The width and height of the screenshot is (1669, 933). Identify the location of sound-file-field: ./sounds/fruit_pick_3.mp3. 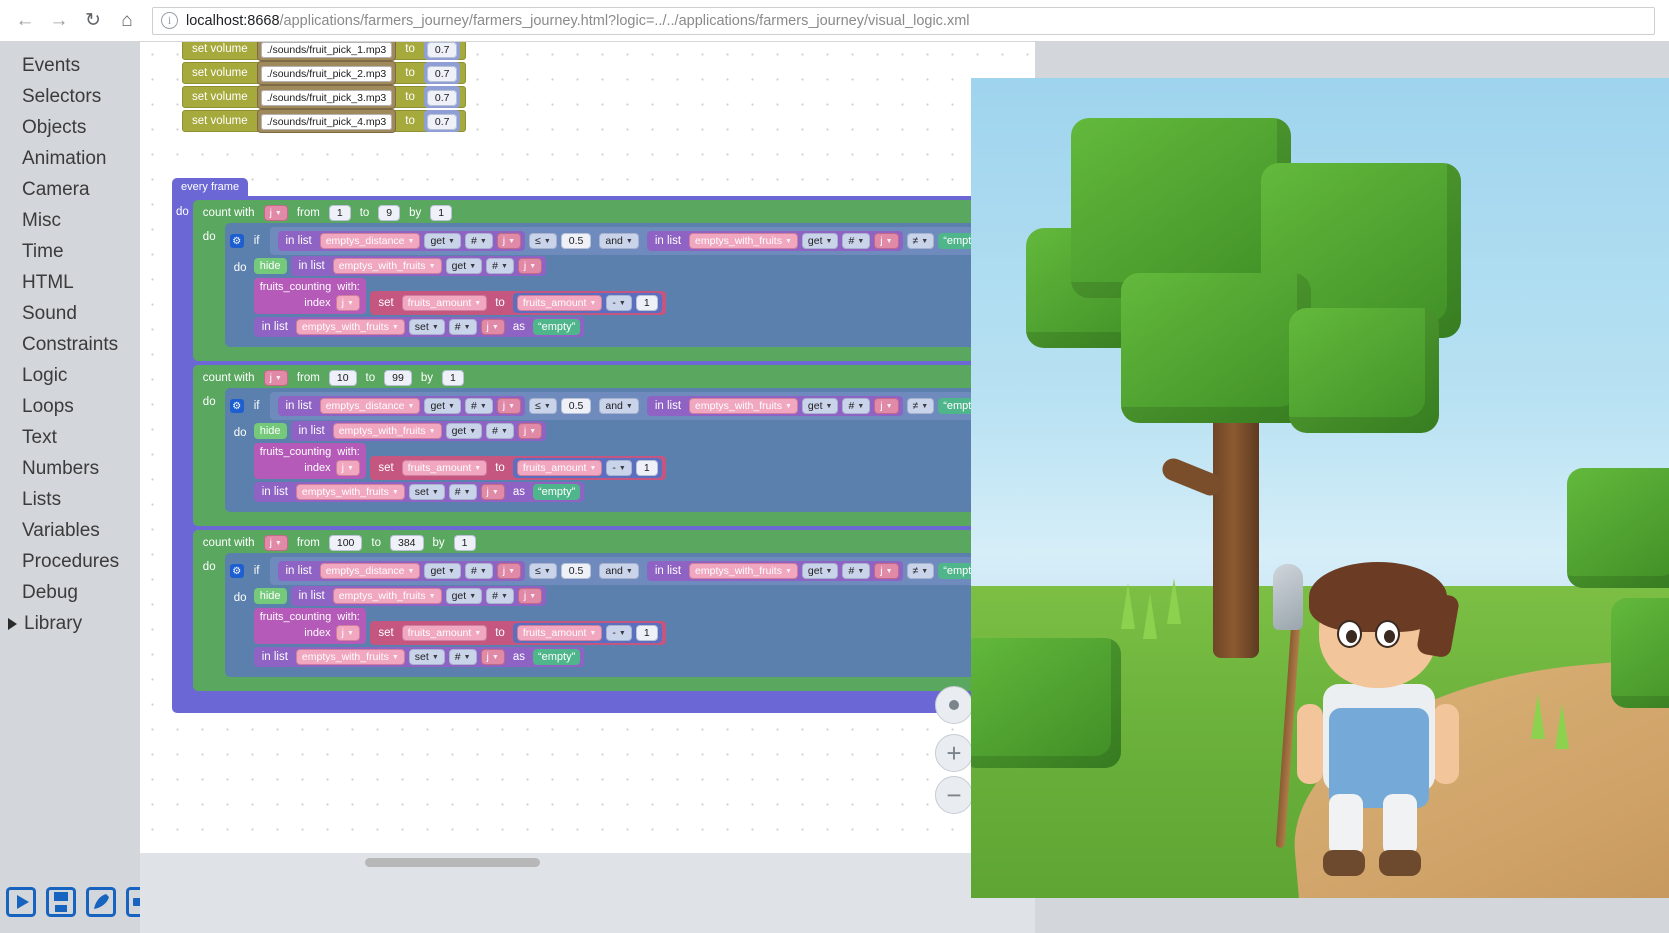
(326, 98).